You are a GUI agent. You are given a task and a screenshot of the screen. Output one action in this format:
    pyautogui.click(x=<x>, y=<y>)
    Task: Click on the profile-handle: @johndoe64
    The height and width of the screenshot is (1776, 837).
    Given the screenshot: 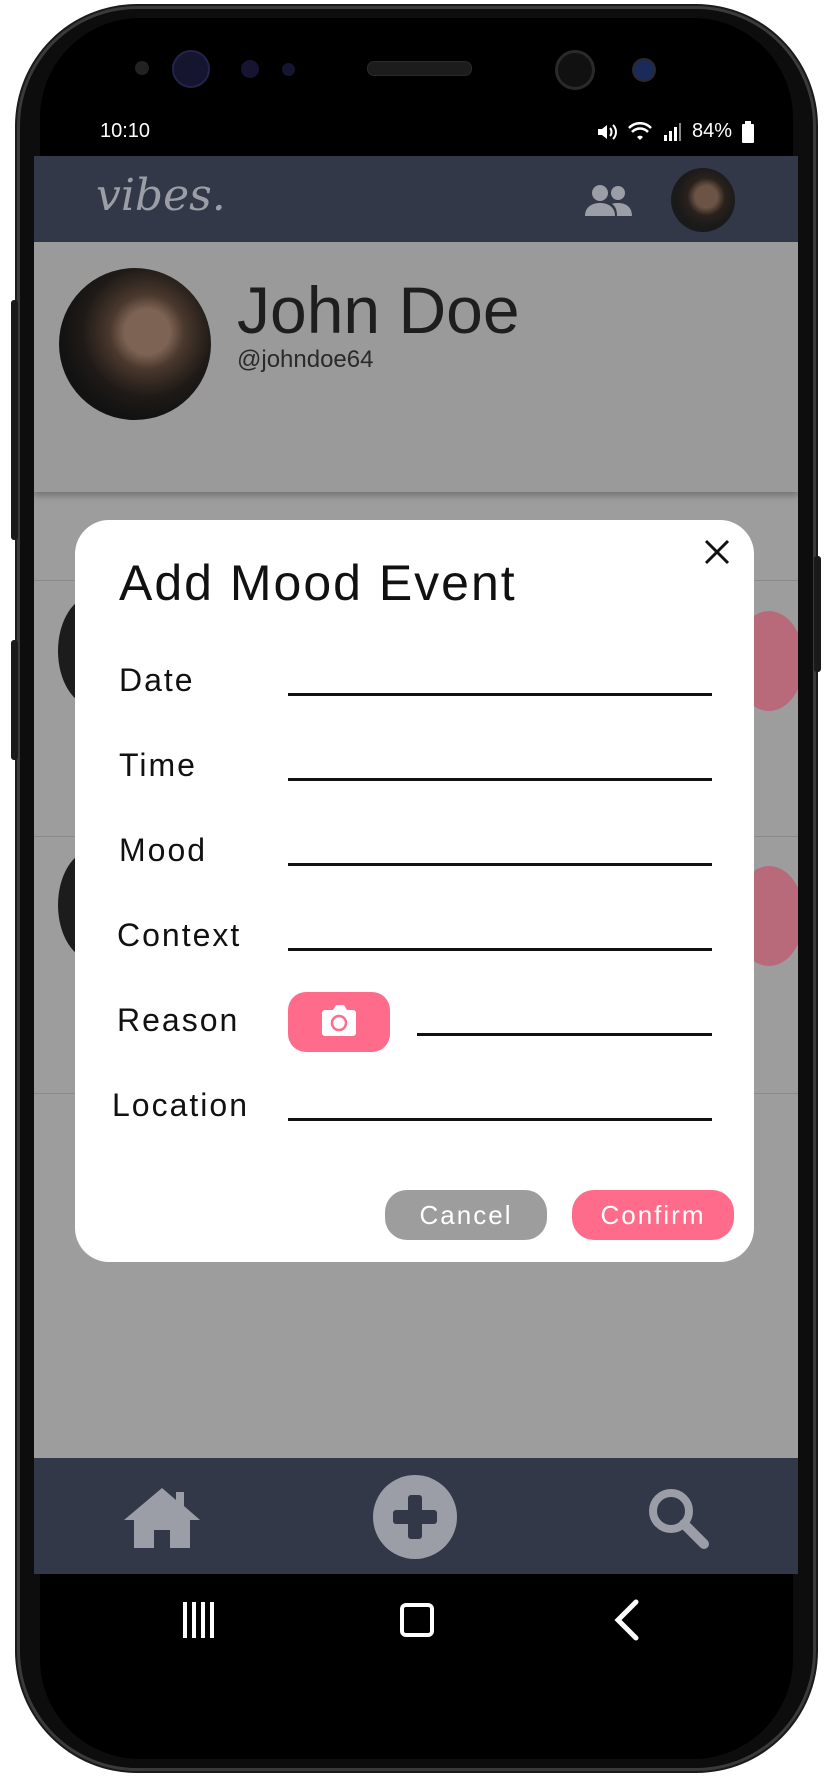 What is the action you would take?
    pyautogui.click(x=305, y=359)
    